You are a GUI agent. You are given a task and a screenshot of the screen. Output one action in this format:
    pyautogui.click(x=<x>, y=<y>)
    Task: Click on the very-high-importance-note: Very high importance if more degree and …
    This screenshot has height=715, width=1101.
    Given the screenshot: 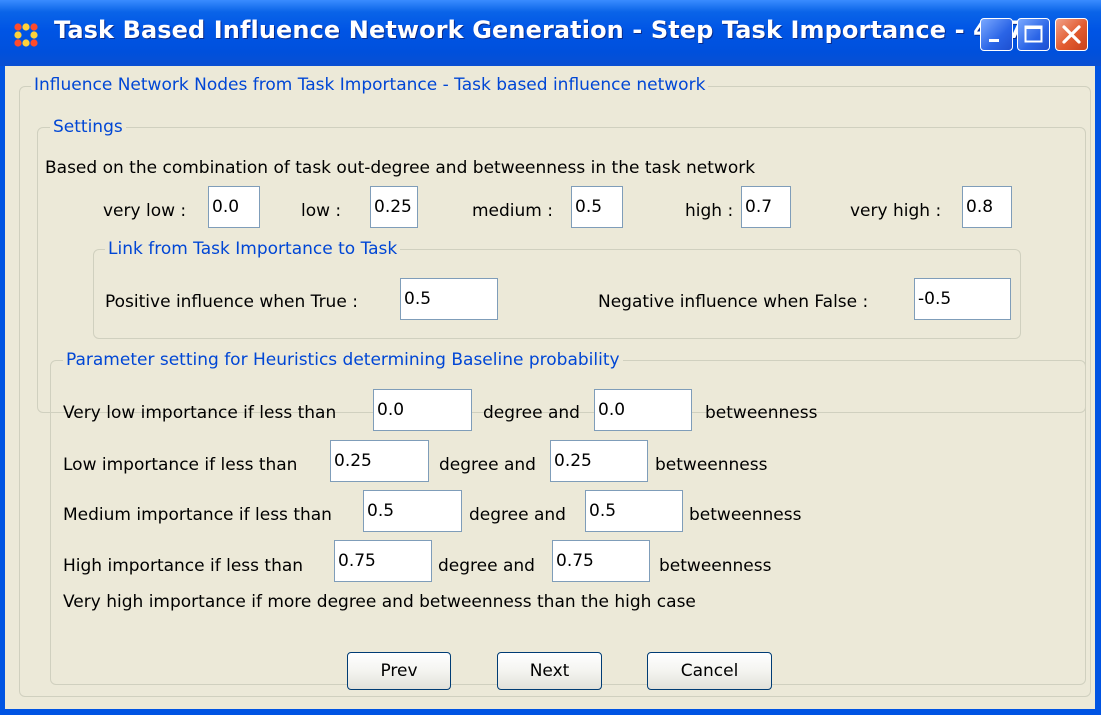 What is the action you would take?
    pyautogui.click(x=379, y=602)
    